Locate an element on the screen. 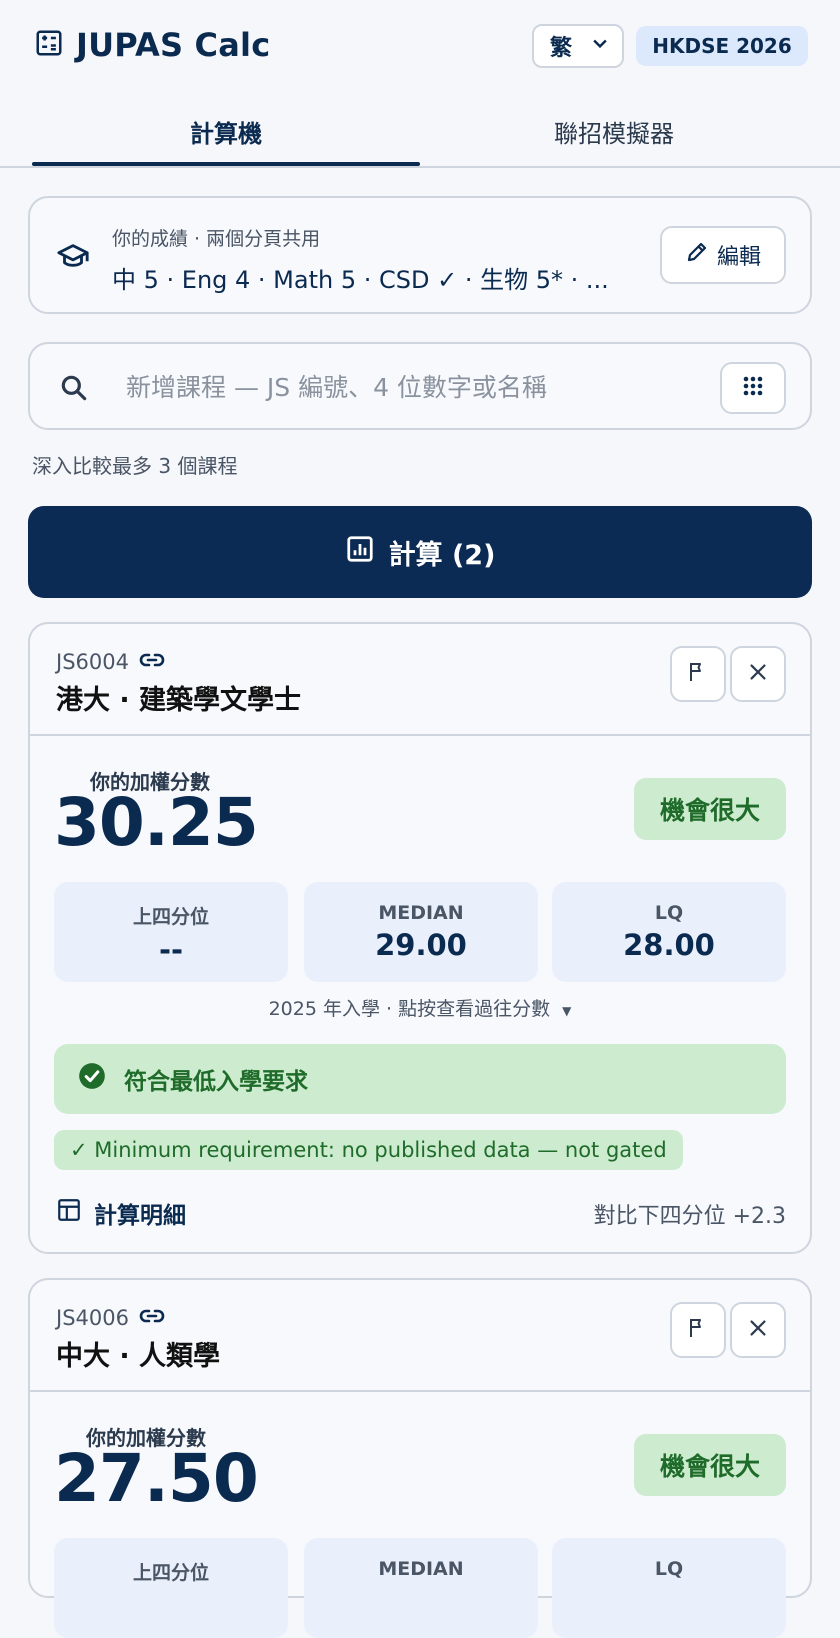 The width and height of the screenshot is (840, 1638). tab-calculator: 計算機 is located at coordinates (226, 131).